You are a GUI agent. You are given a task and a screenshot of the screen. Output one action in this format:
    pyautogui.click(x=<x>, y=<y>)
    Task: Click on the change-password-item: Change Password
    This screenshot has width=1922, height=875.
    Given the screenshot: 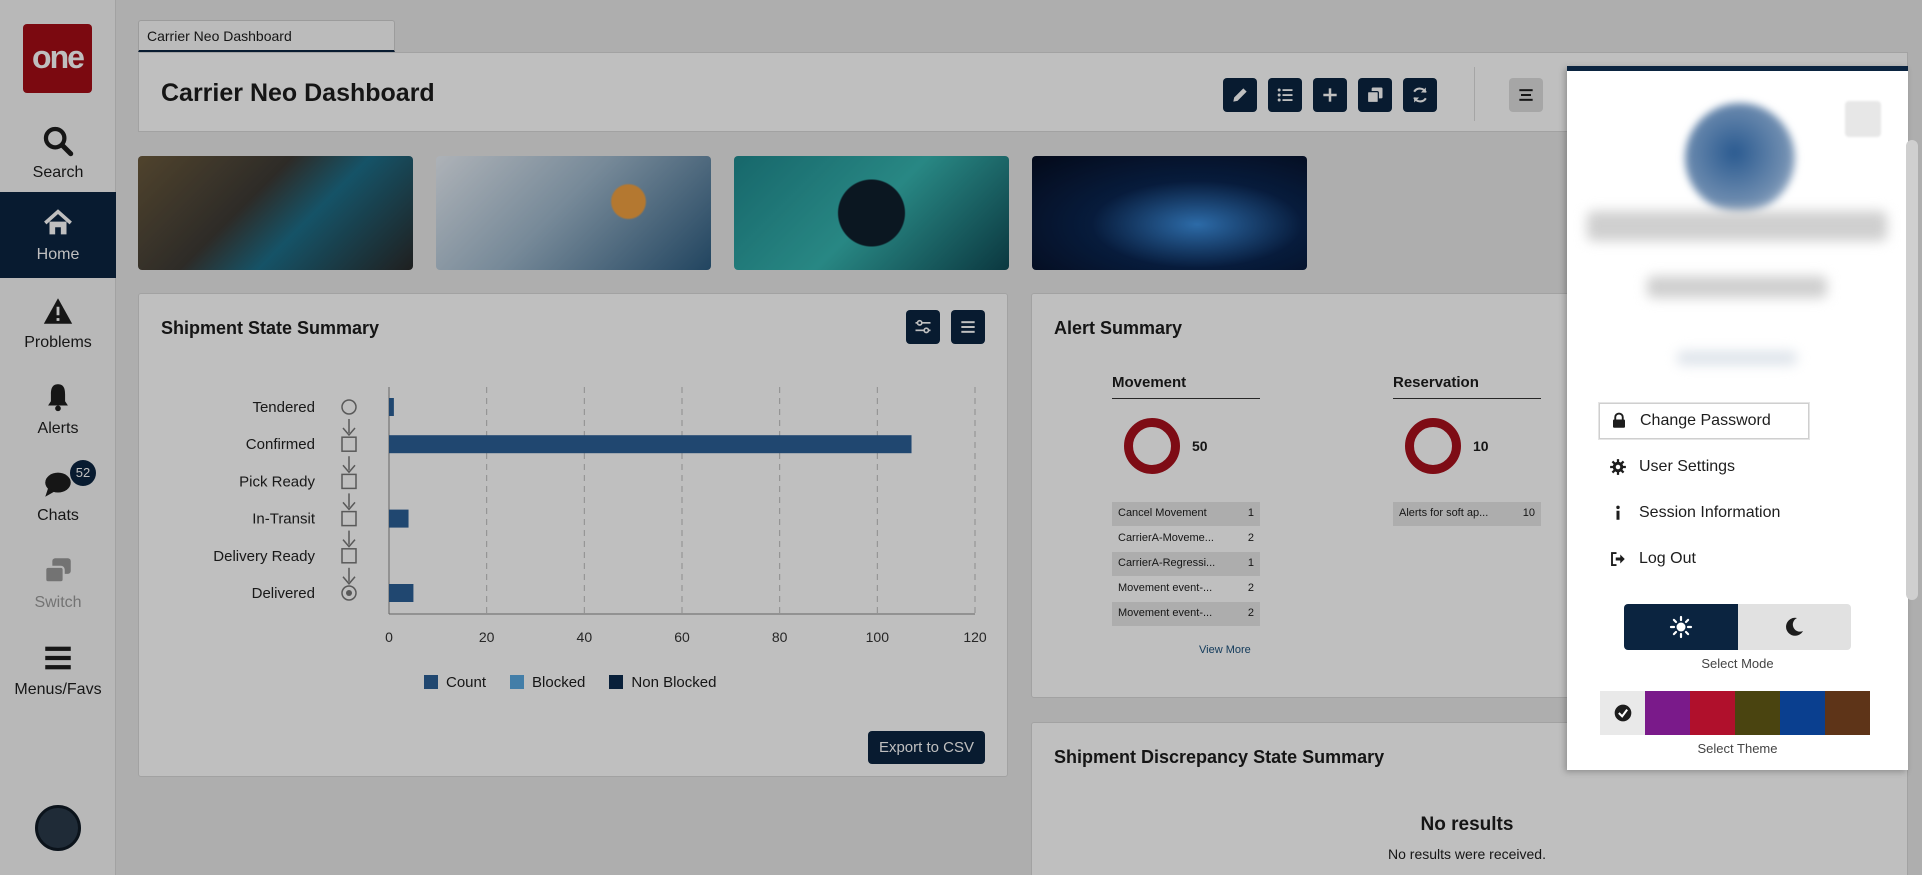 What is the action you would take?
    pyautogui.click(x=1704, y=421)
    